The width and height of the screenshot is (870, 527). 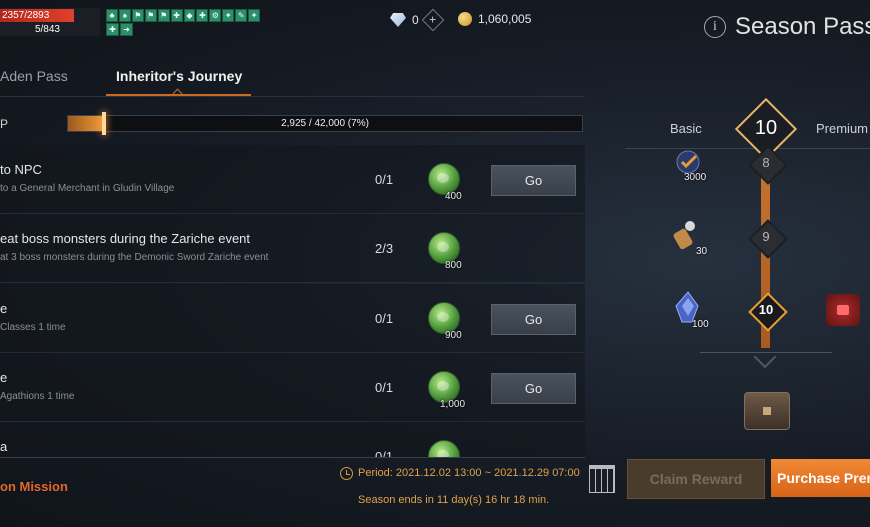 What do you see at coordinates (26, 15) in the screenshot?
I see `hp-text: 2357/2893` at bounding box center [26, 15].